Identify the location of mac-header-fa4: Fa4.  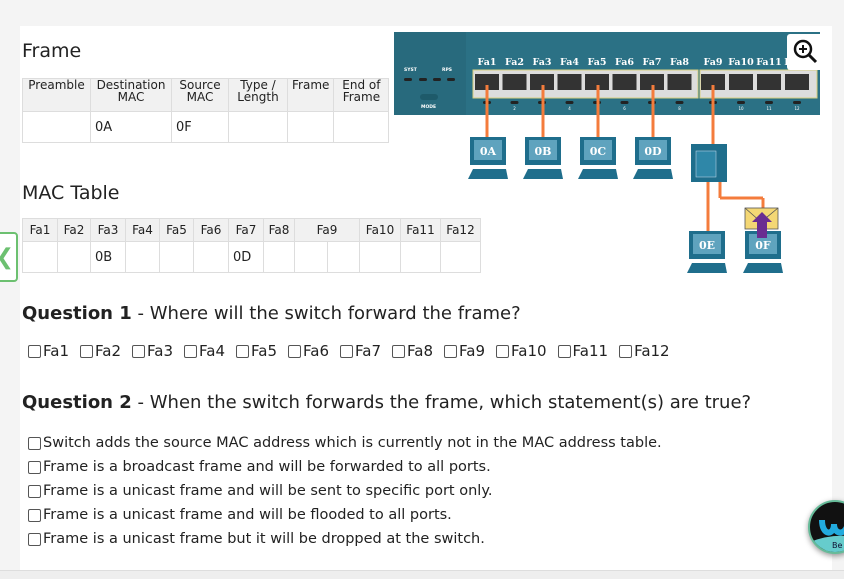
(142, 230).